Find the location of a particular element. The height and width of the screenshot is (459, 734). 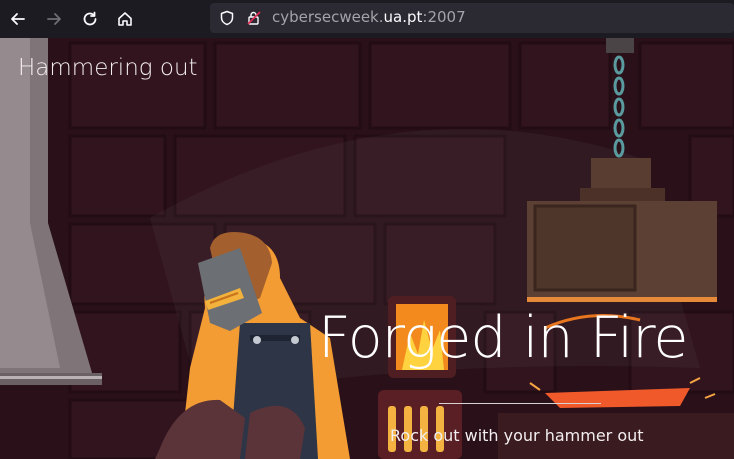

arrow-right-icon is located at coordinates (54, 19).